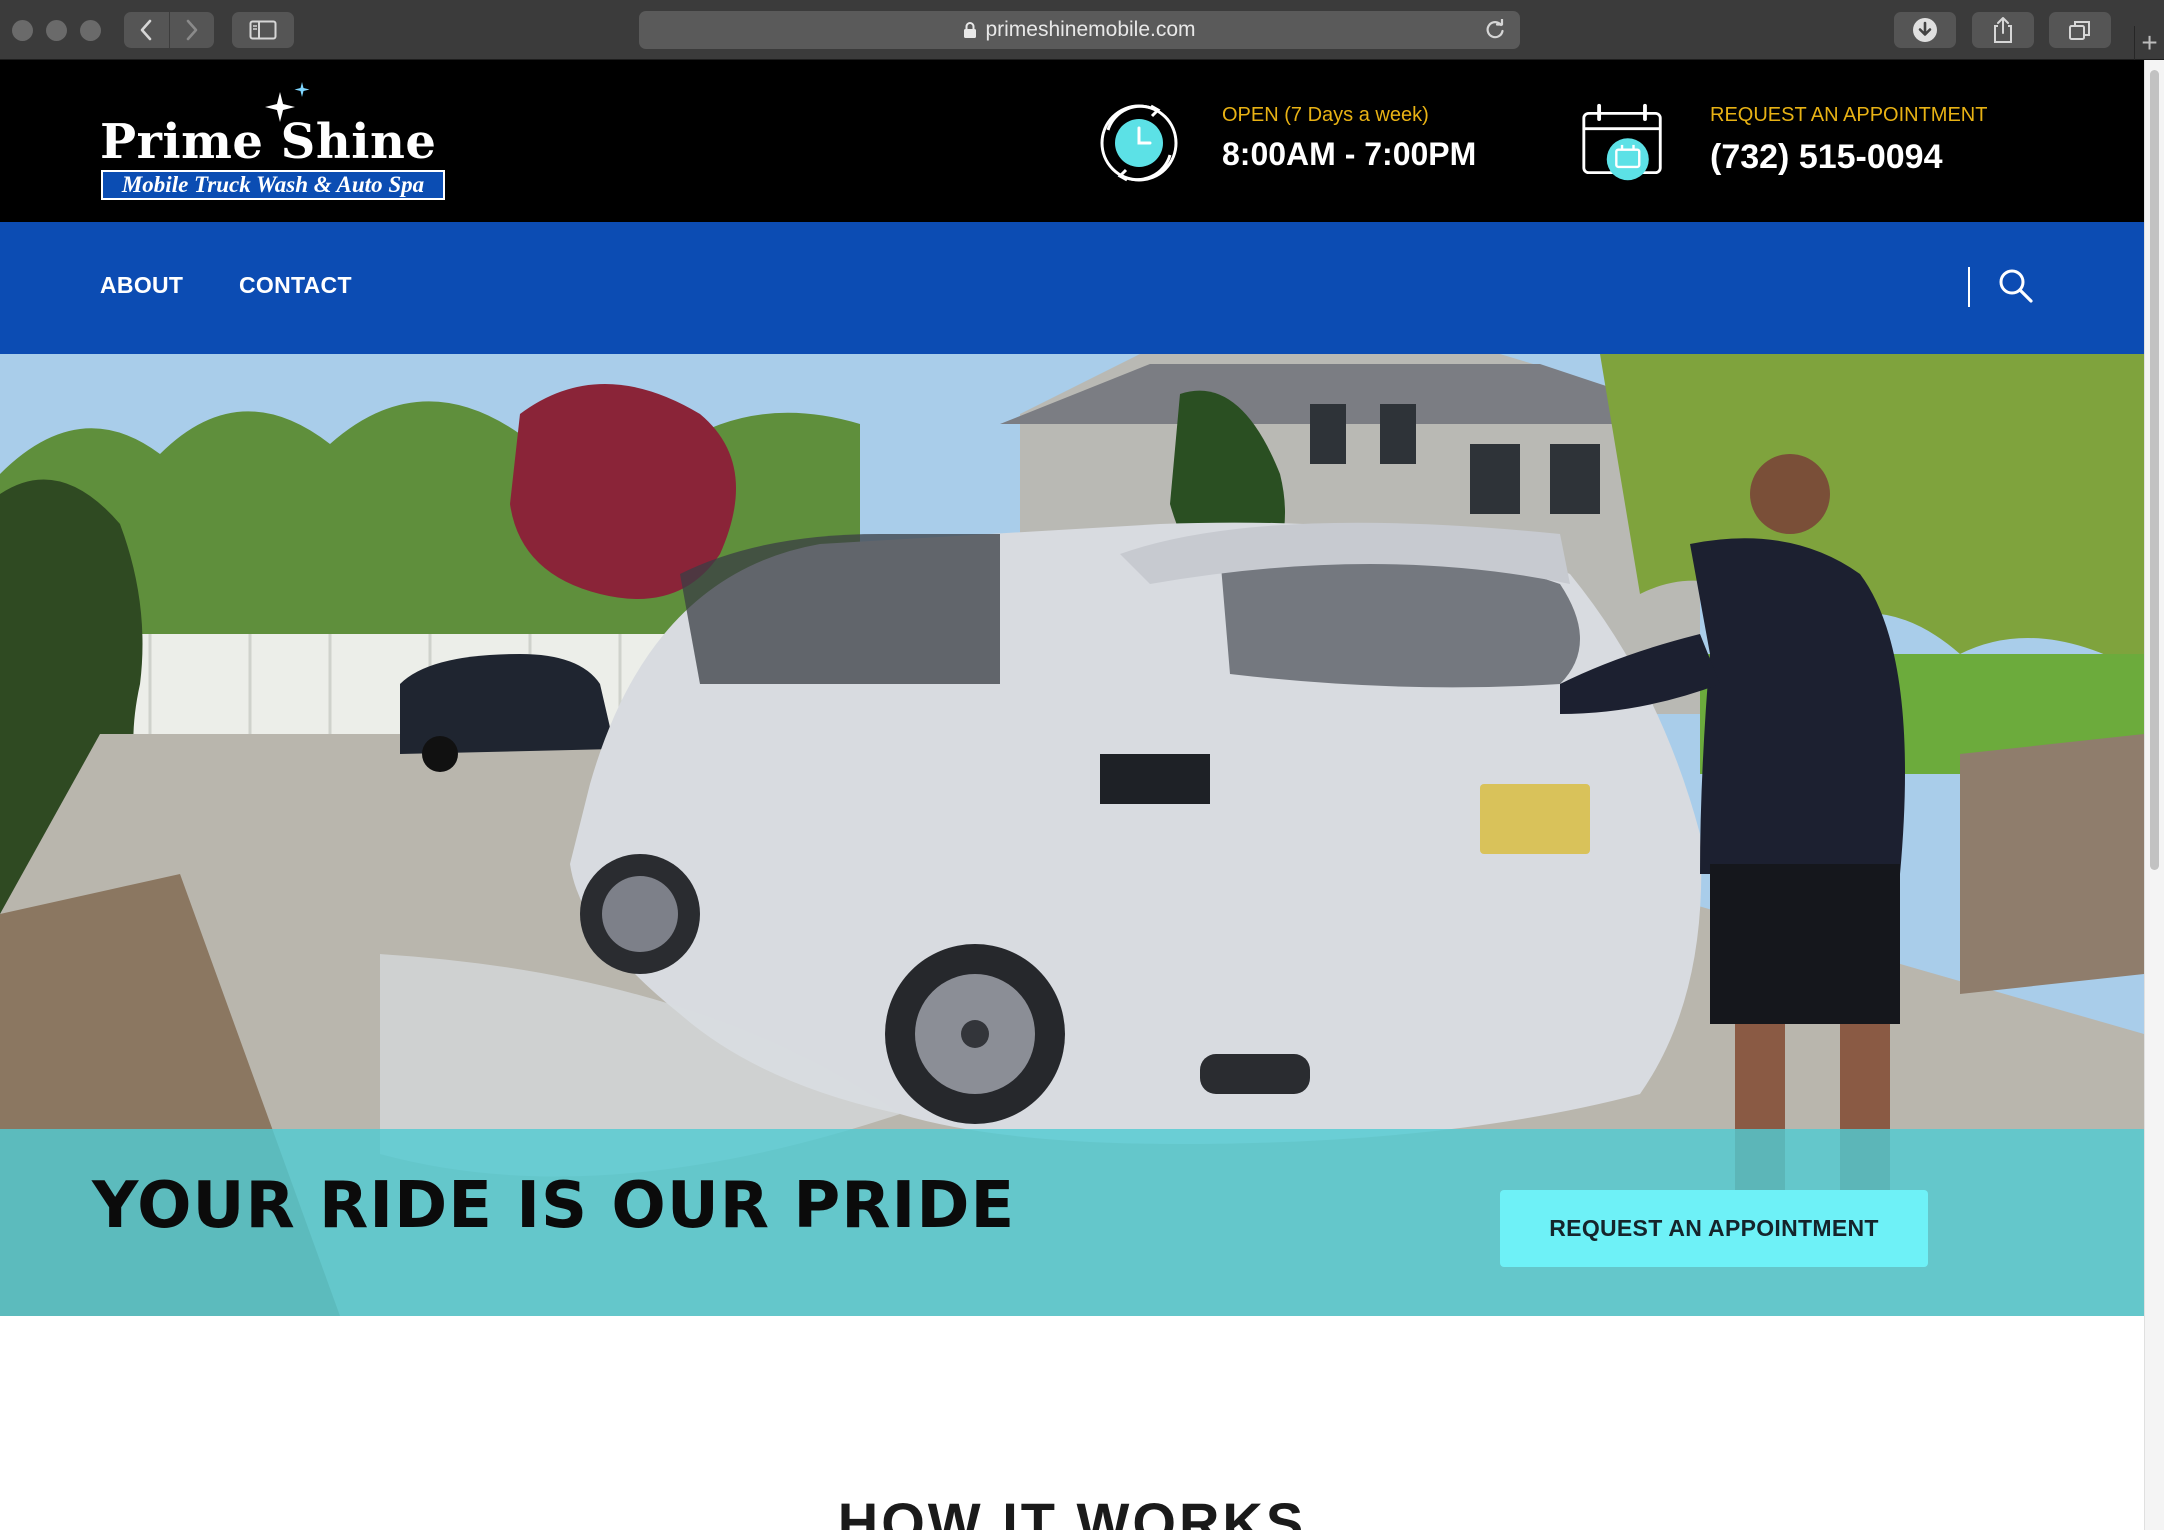  I want to click on site-logo: Prime Shine Mobile Truck Wash & Auto Spa, so click(275, 143).